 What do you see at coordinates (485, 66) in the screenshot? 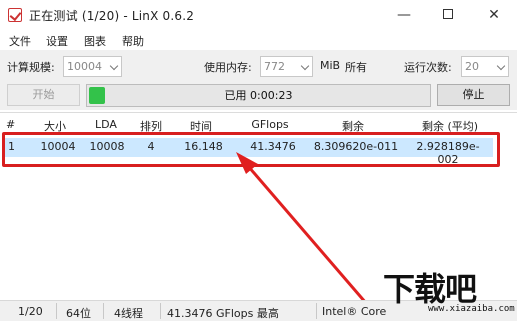
I see `runs-select: 20` at bounding box center [485, 66].